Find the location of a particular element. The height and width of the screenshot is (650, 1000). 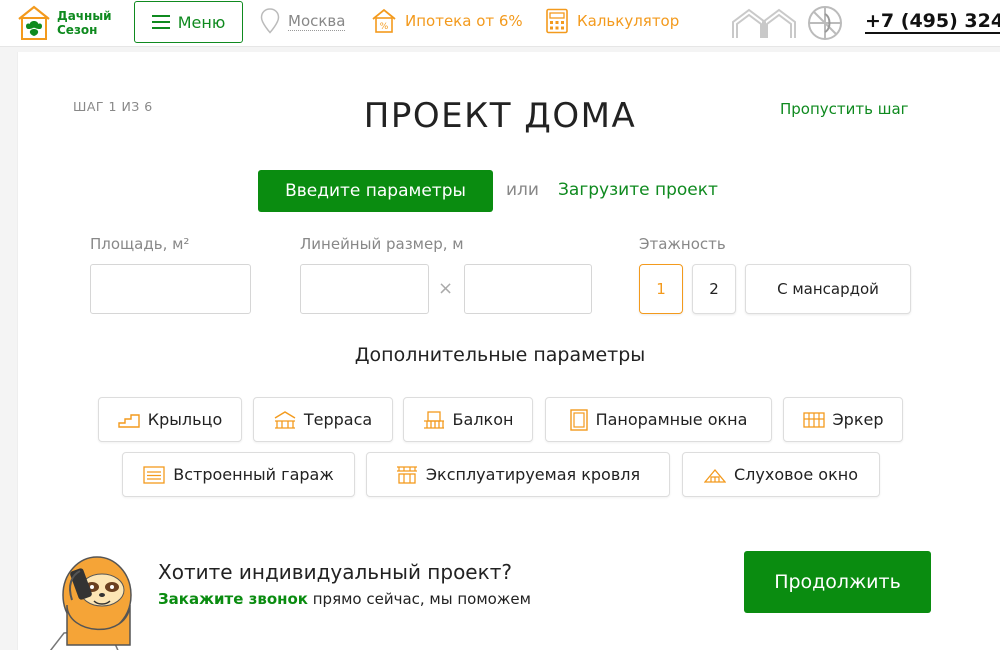

extra-garage-label: Встроенный гараж is located at coordinates (253, 474).